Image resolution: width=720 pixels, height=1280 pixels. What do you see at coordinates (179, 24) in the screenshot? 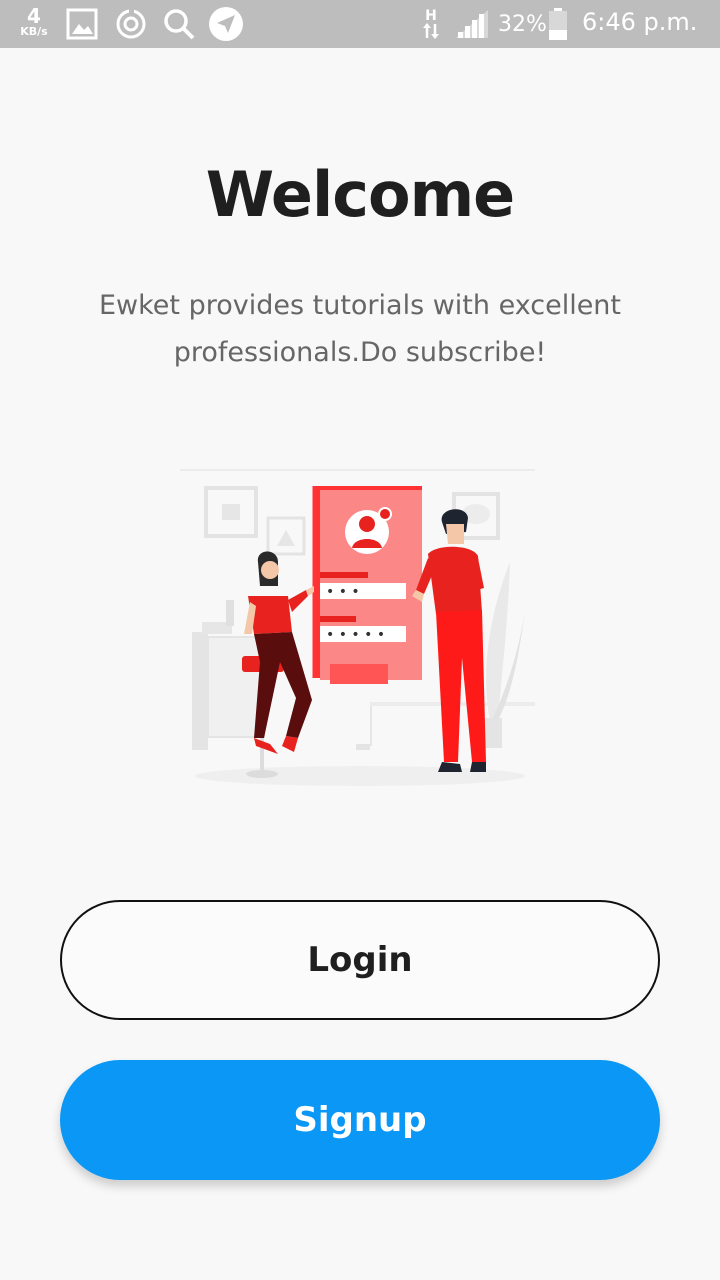
I see `search-icon` at bounding box center [179, 24].